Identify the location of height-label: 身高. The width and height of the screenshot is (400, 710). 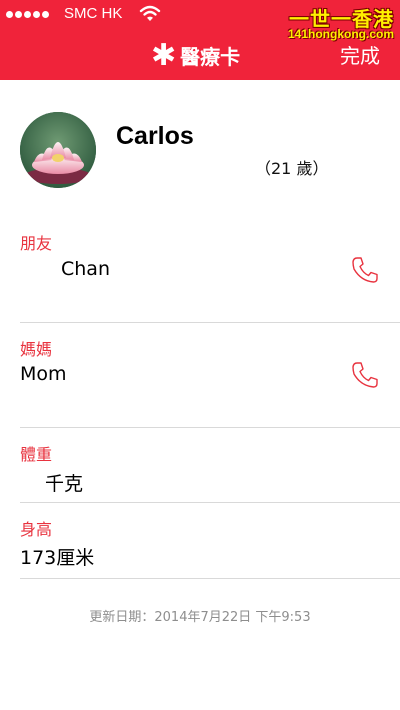
(36, 529).